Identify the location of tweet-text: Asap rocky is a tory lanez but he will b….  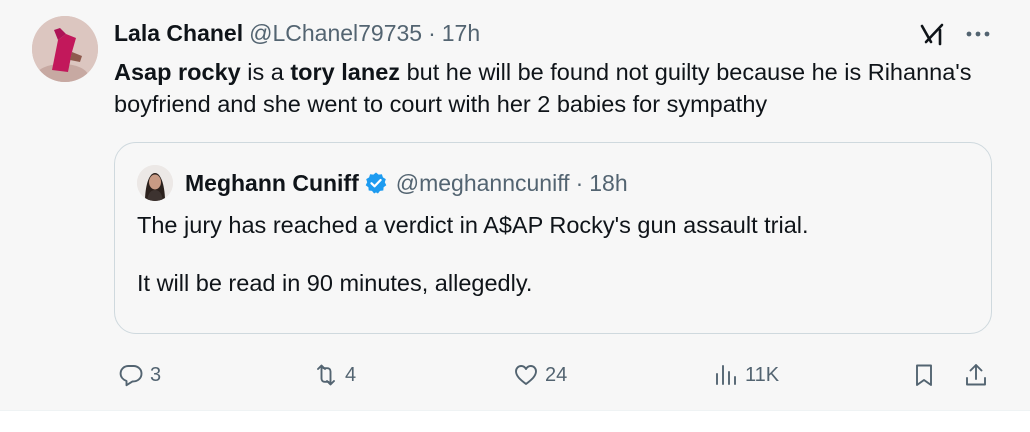
(559, 88).